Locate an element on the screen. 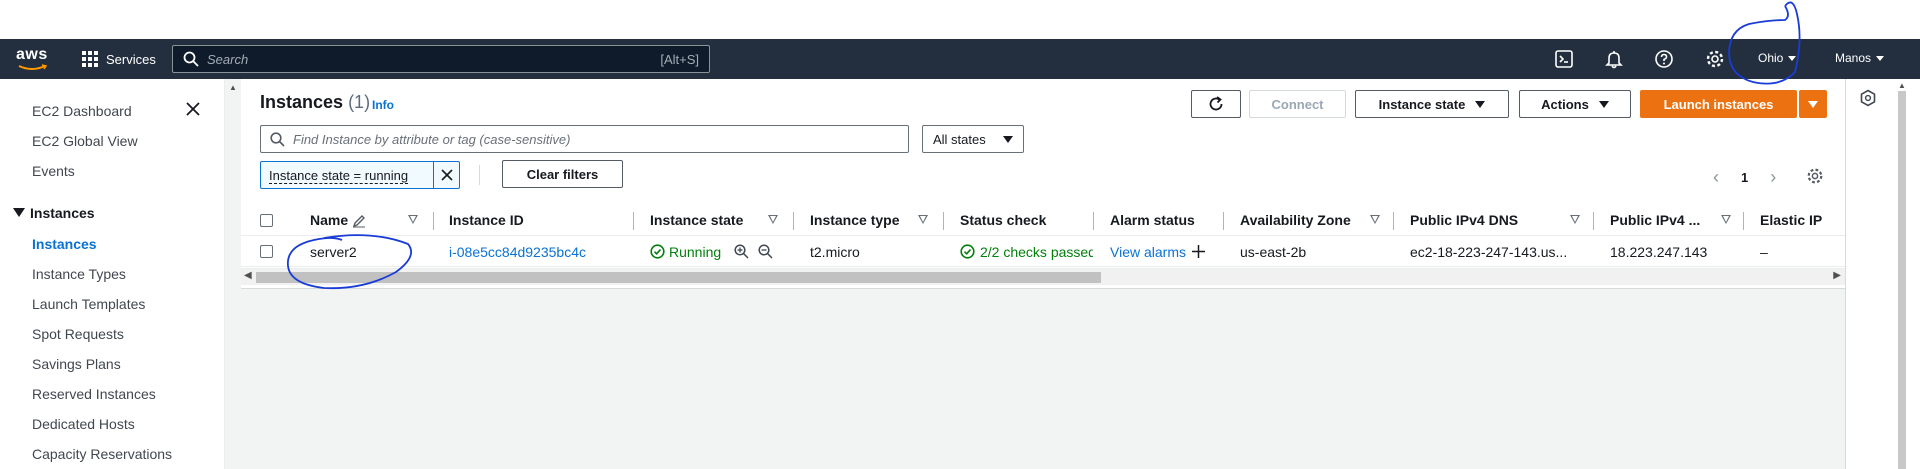 This screenshot has height=469, width=1920. table-settings-gear-icon is located at coordinates (1815, 176).